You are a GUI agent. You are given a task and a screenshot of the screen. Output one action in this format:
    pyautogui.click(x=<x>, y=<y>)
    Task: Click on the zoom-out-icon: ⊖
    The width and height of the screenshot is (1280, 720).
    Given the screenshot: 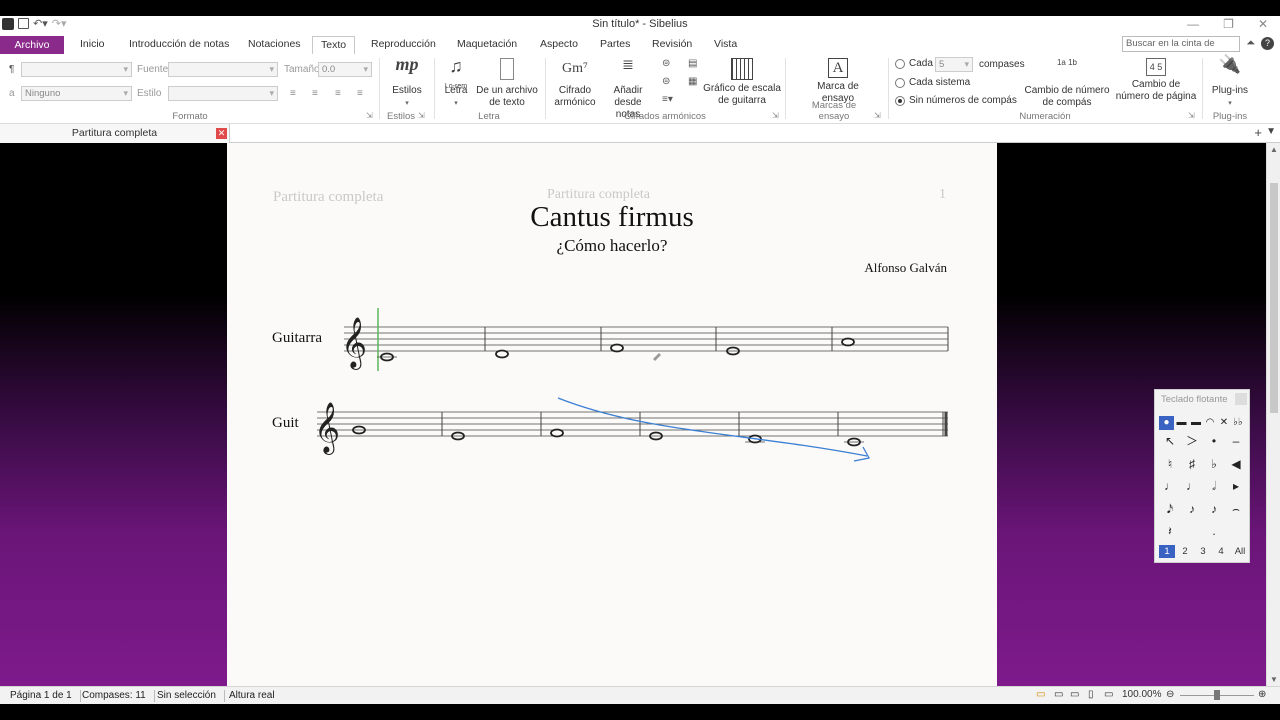 What is the action you would take?
    pyautogui.click(x=1170, y=694)
    